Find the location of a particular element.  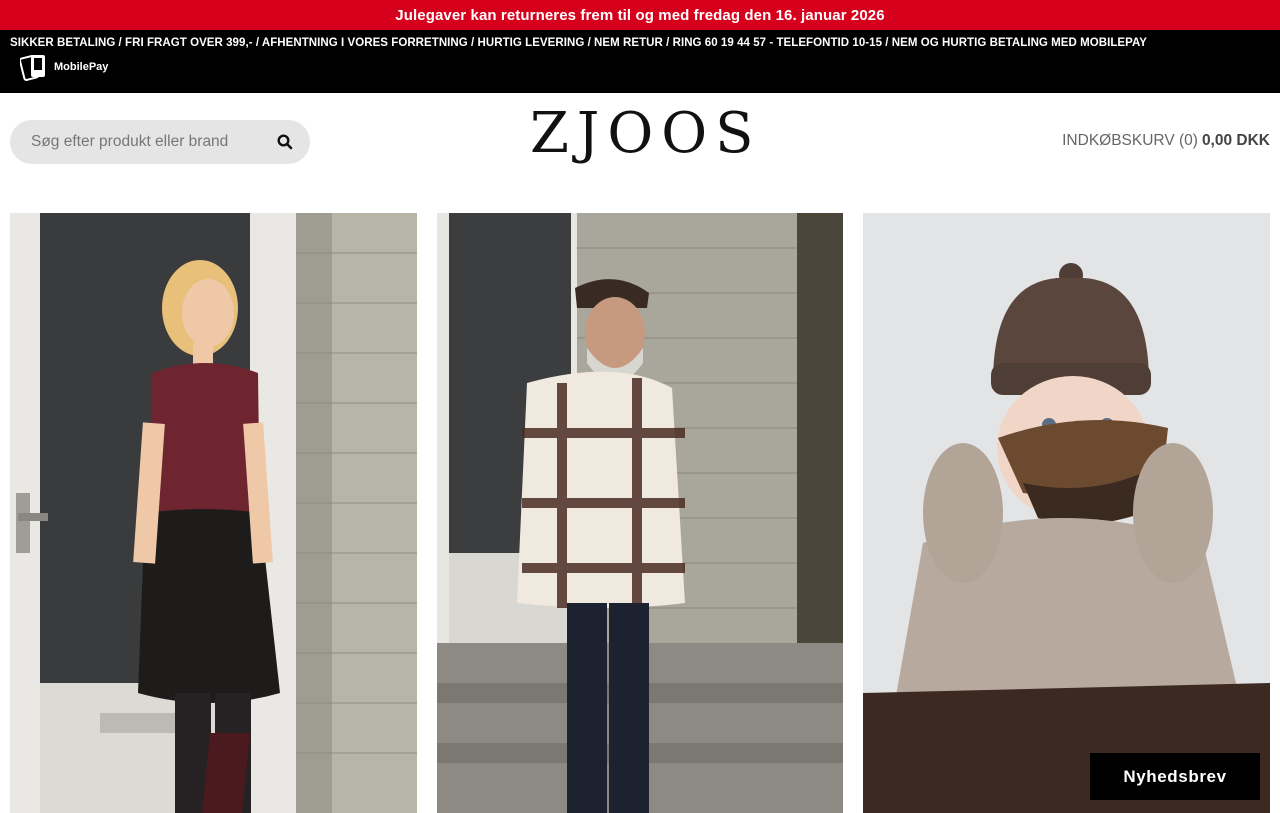

mobilepay-badge: MobilePay is located at coordinates (63, 67).